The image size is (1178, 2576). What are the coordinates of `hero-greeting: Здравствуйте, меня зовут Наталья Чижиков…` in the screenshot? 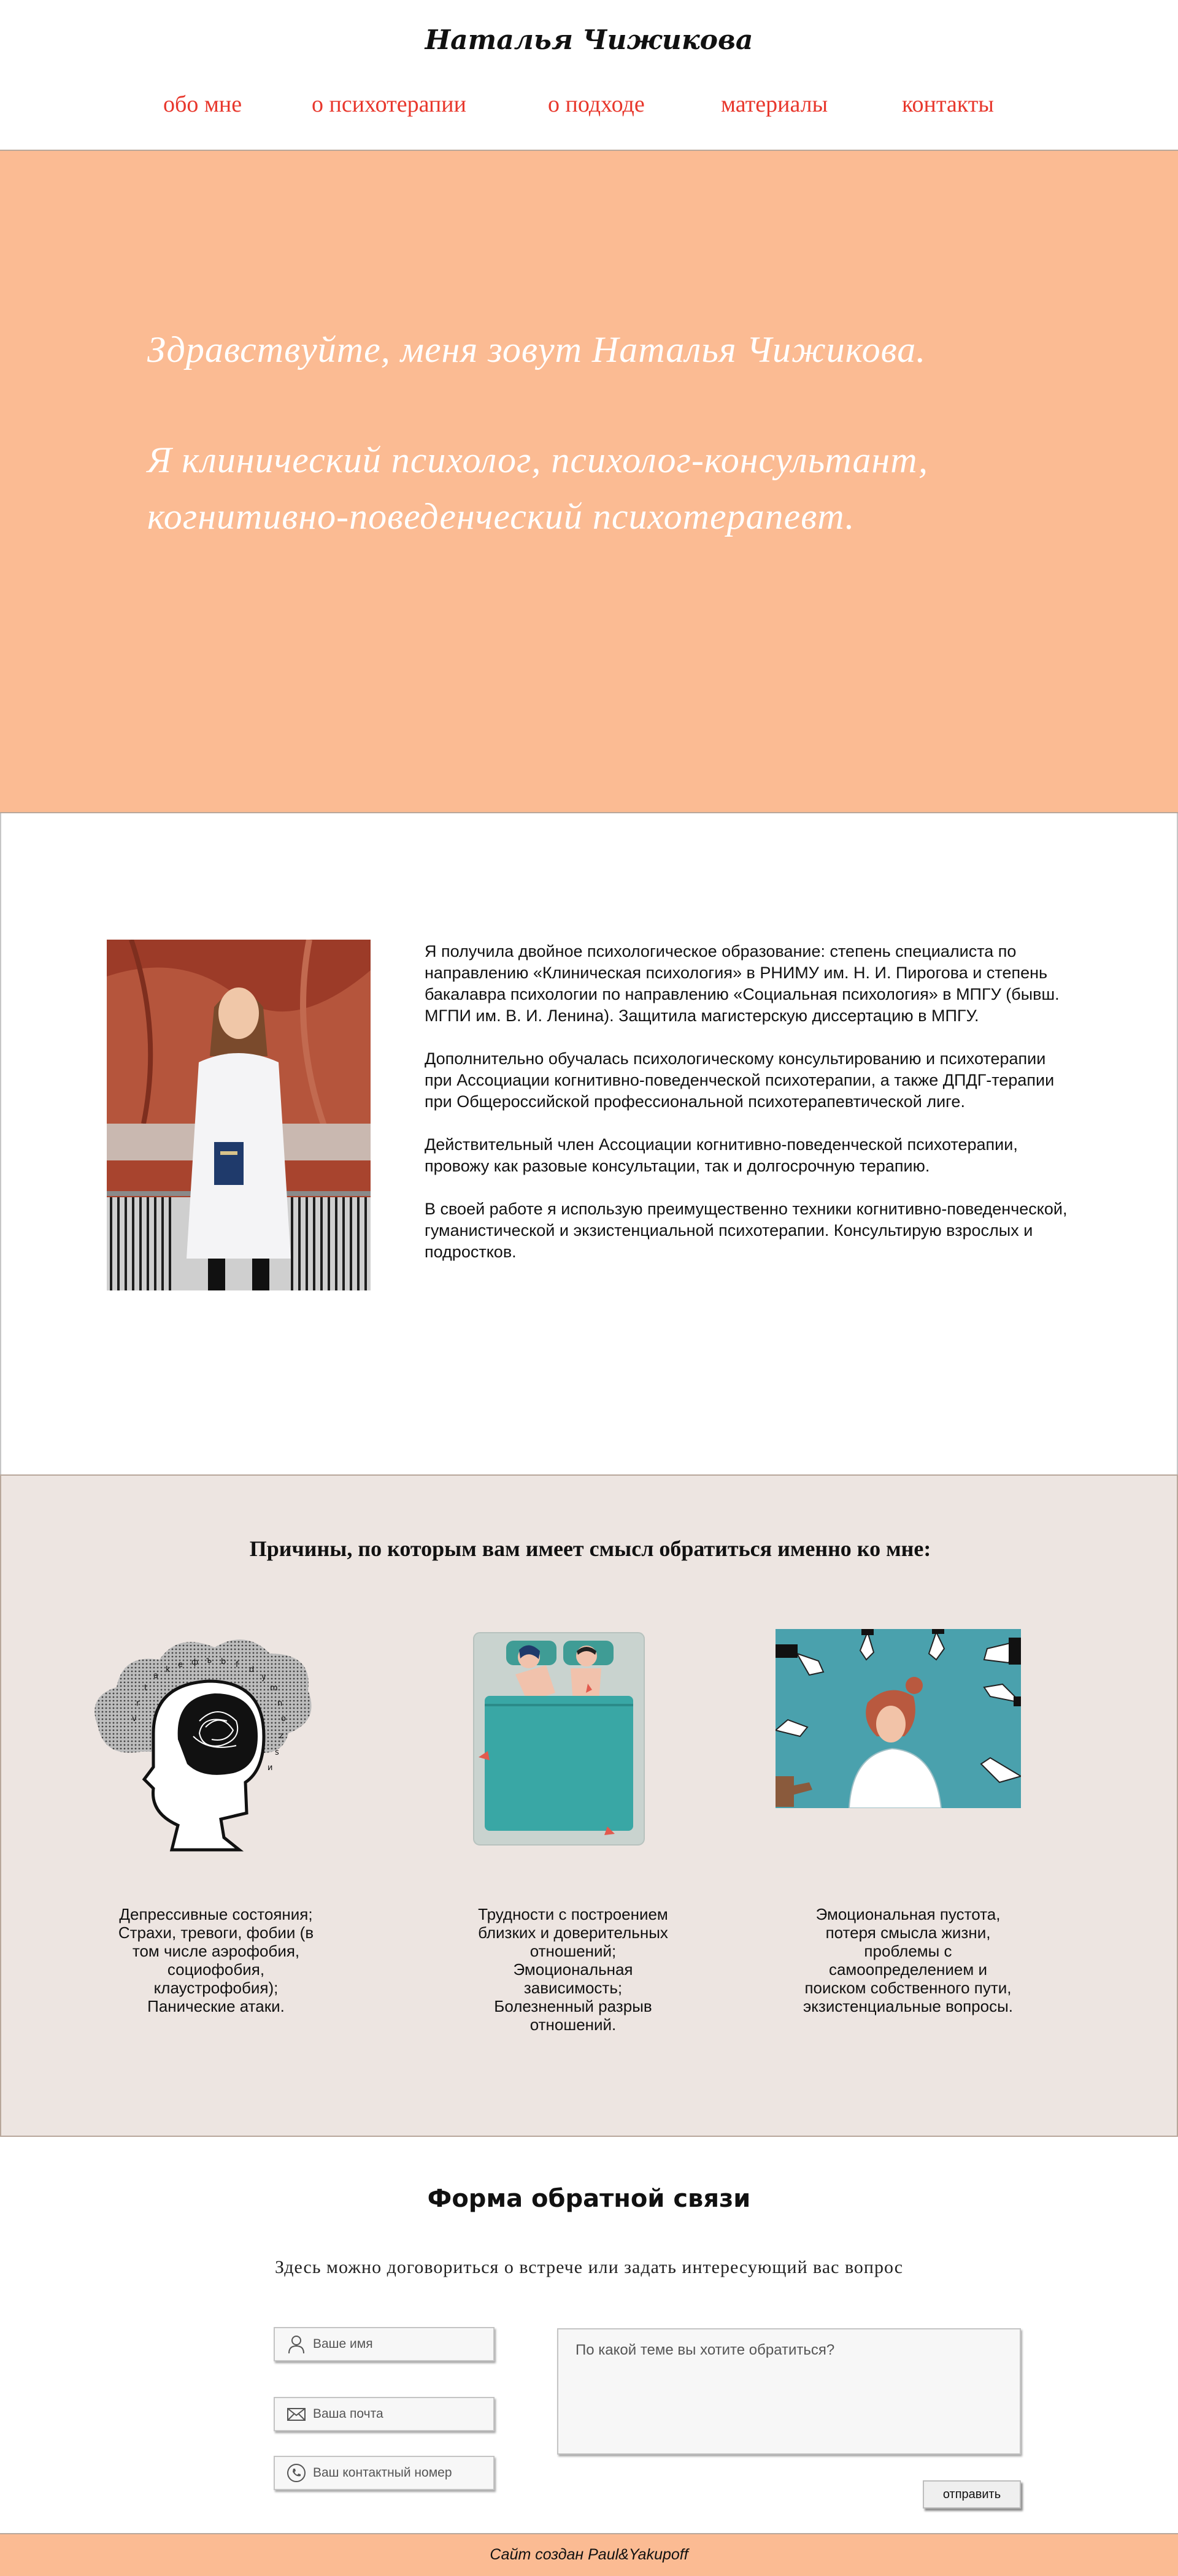 It's located at (536, 349).